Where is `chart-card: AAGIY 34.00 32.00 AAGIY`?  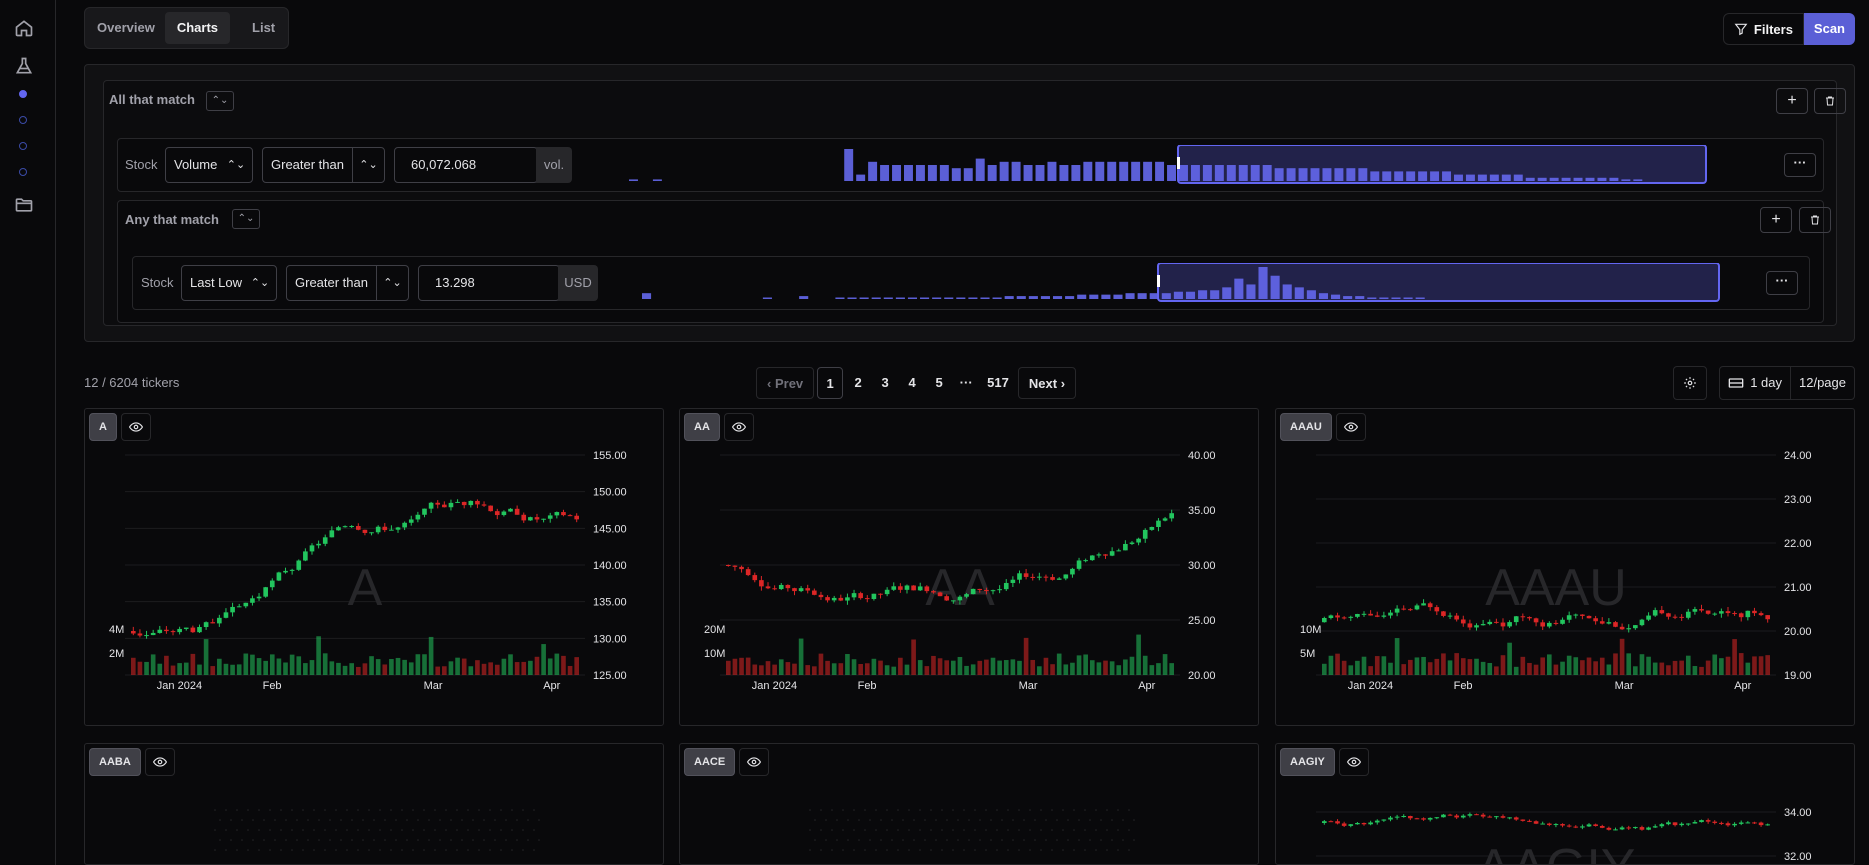
chart-card: AAGIY 34.00 32.00 AAGIY is located at coordinates (1565, 804).